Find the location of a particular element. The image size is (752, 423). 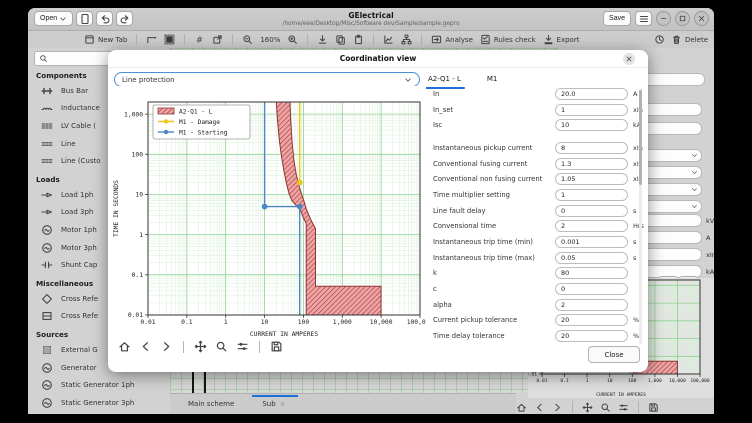

insert-element-button is located at coordinates (322, 39).